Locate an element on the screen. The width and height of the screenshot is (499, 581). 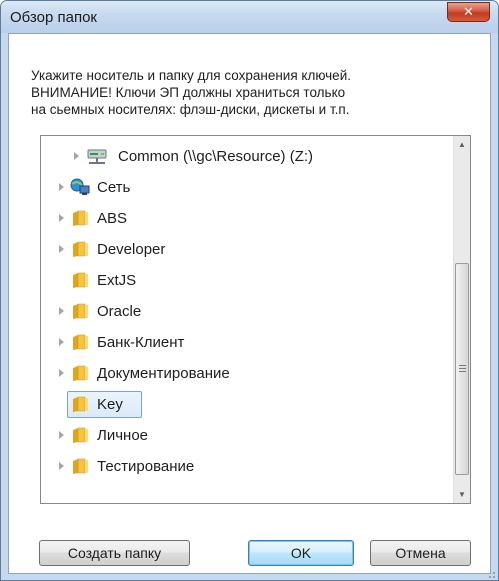
vertical-scrollbar: ▲ ▼ is located at coordinates (461, 319).